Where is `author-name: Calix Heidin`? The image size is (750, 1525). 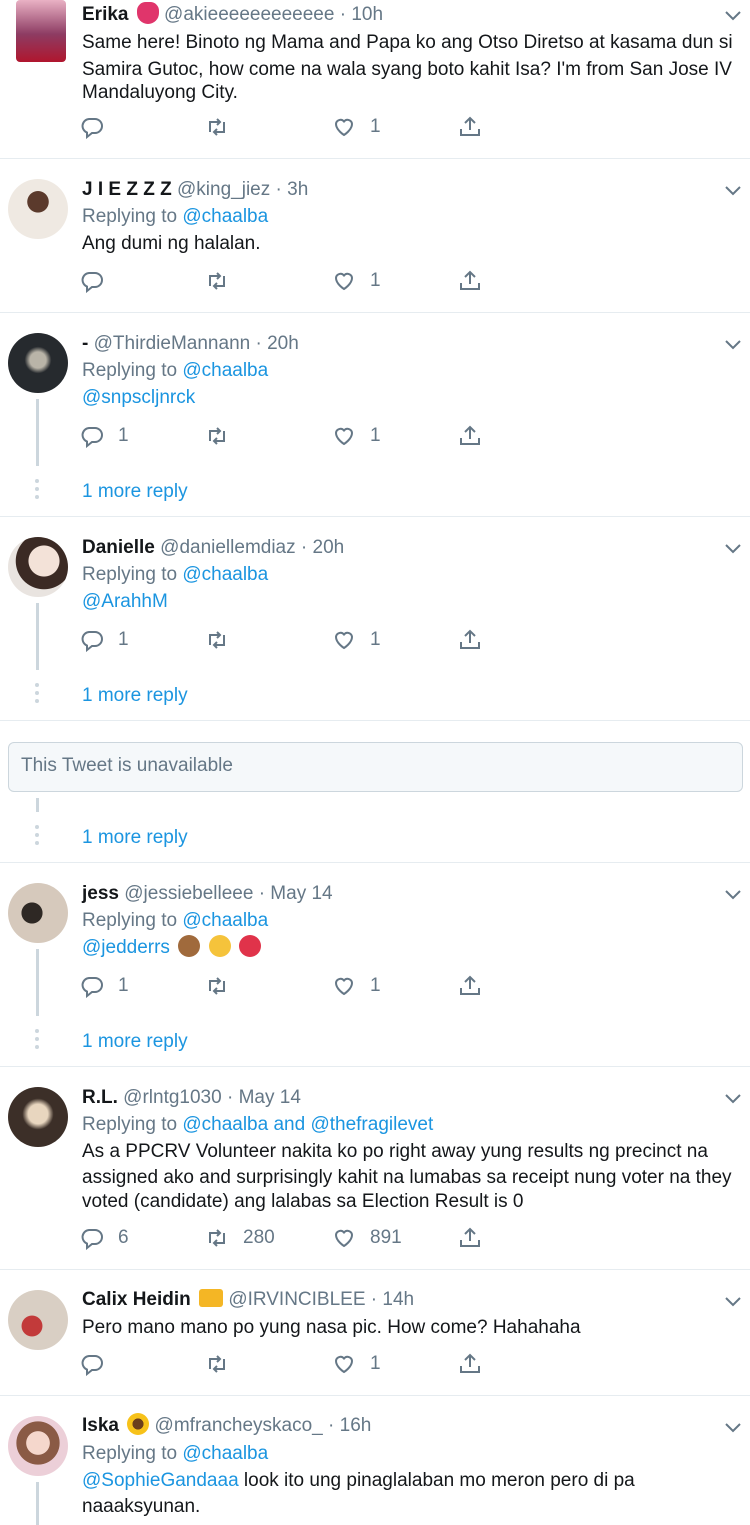
author-name: Calix Heidin is located at coordinates (136, 1299).